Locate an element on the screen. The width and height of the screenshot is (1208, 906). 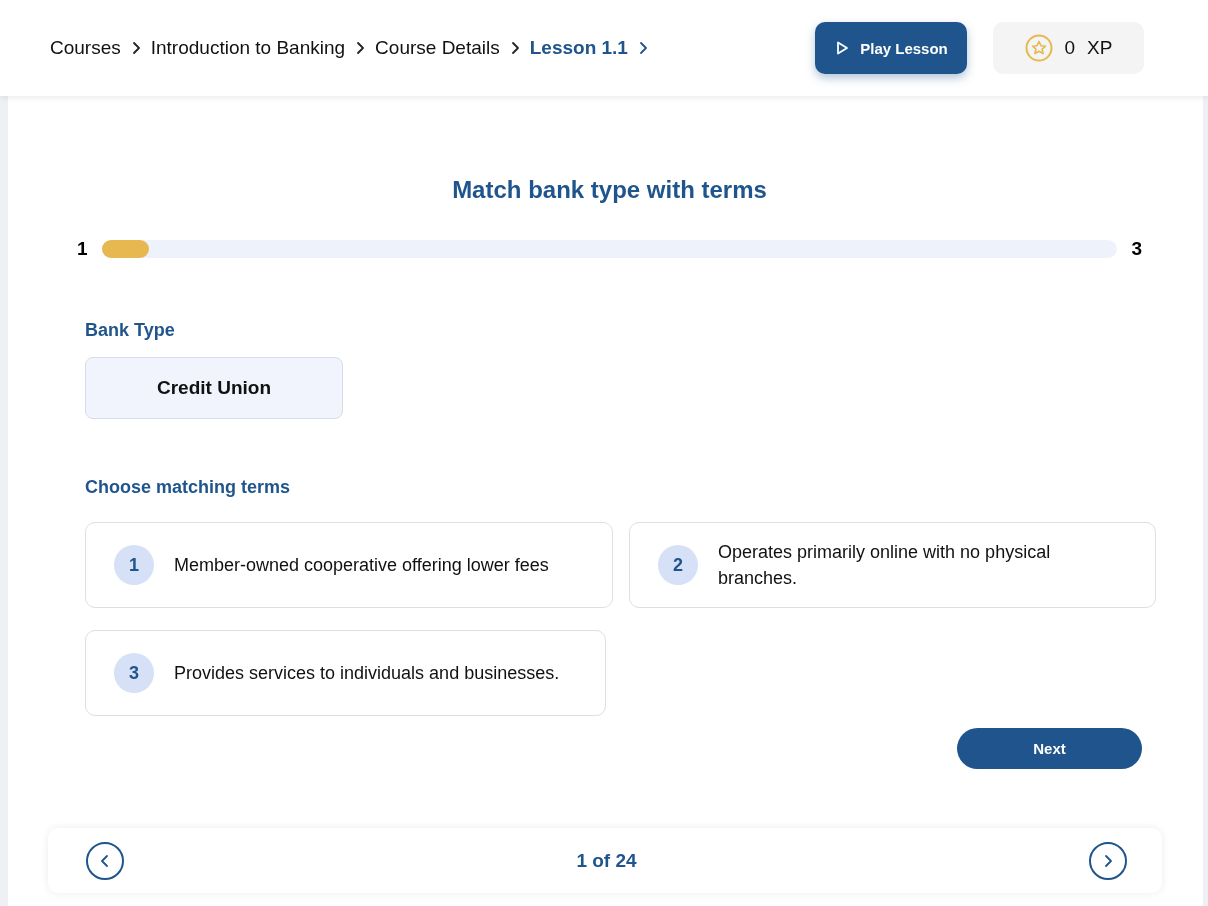
section-label: Choose matching terms is located at coordinates (188, 487).